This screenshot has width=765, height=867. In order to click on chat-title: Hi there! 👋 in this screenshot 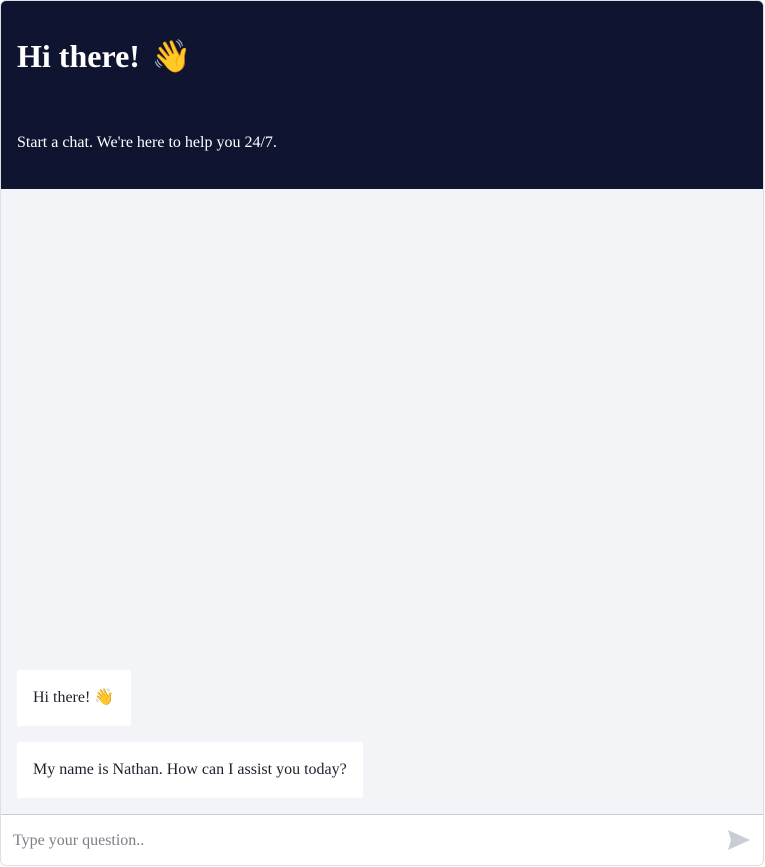, I will do `click(104, 56)`.